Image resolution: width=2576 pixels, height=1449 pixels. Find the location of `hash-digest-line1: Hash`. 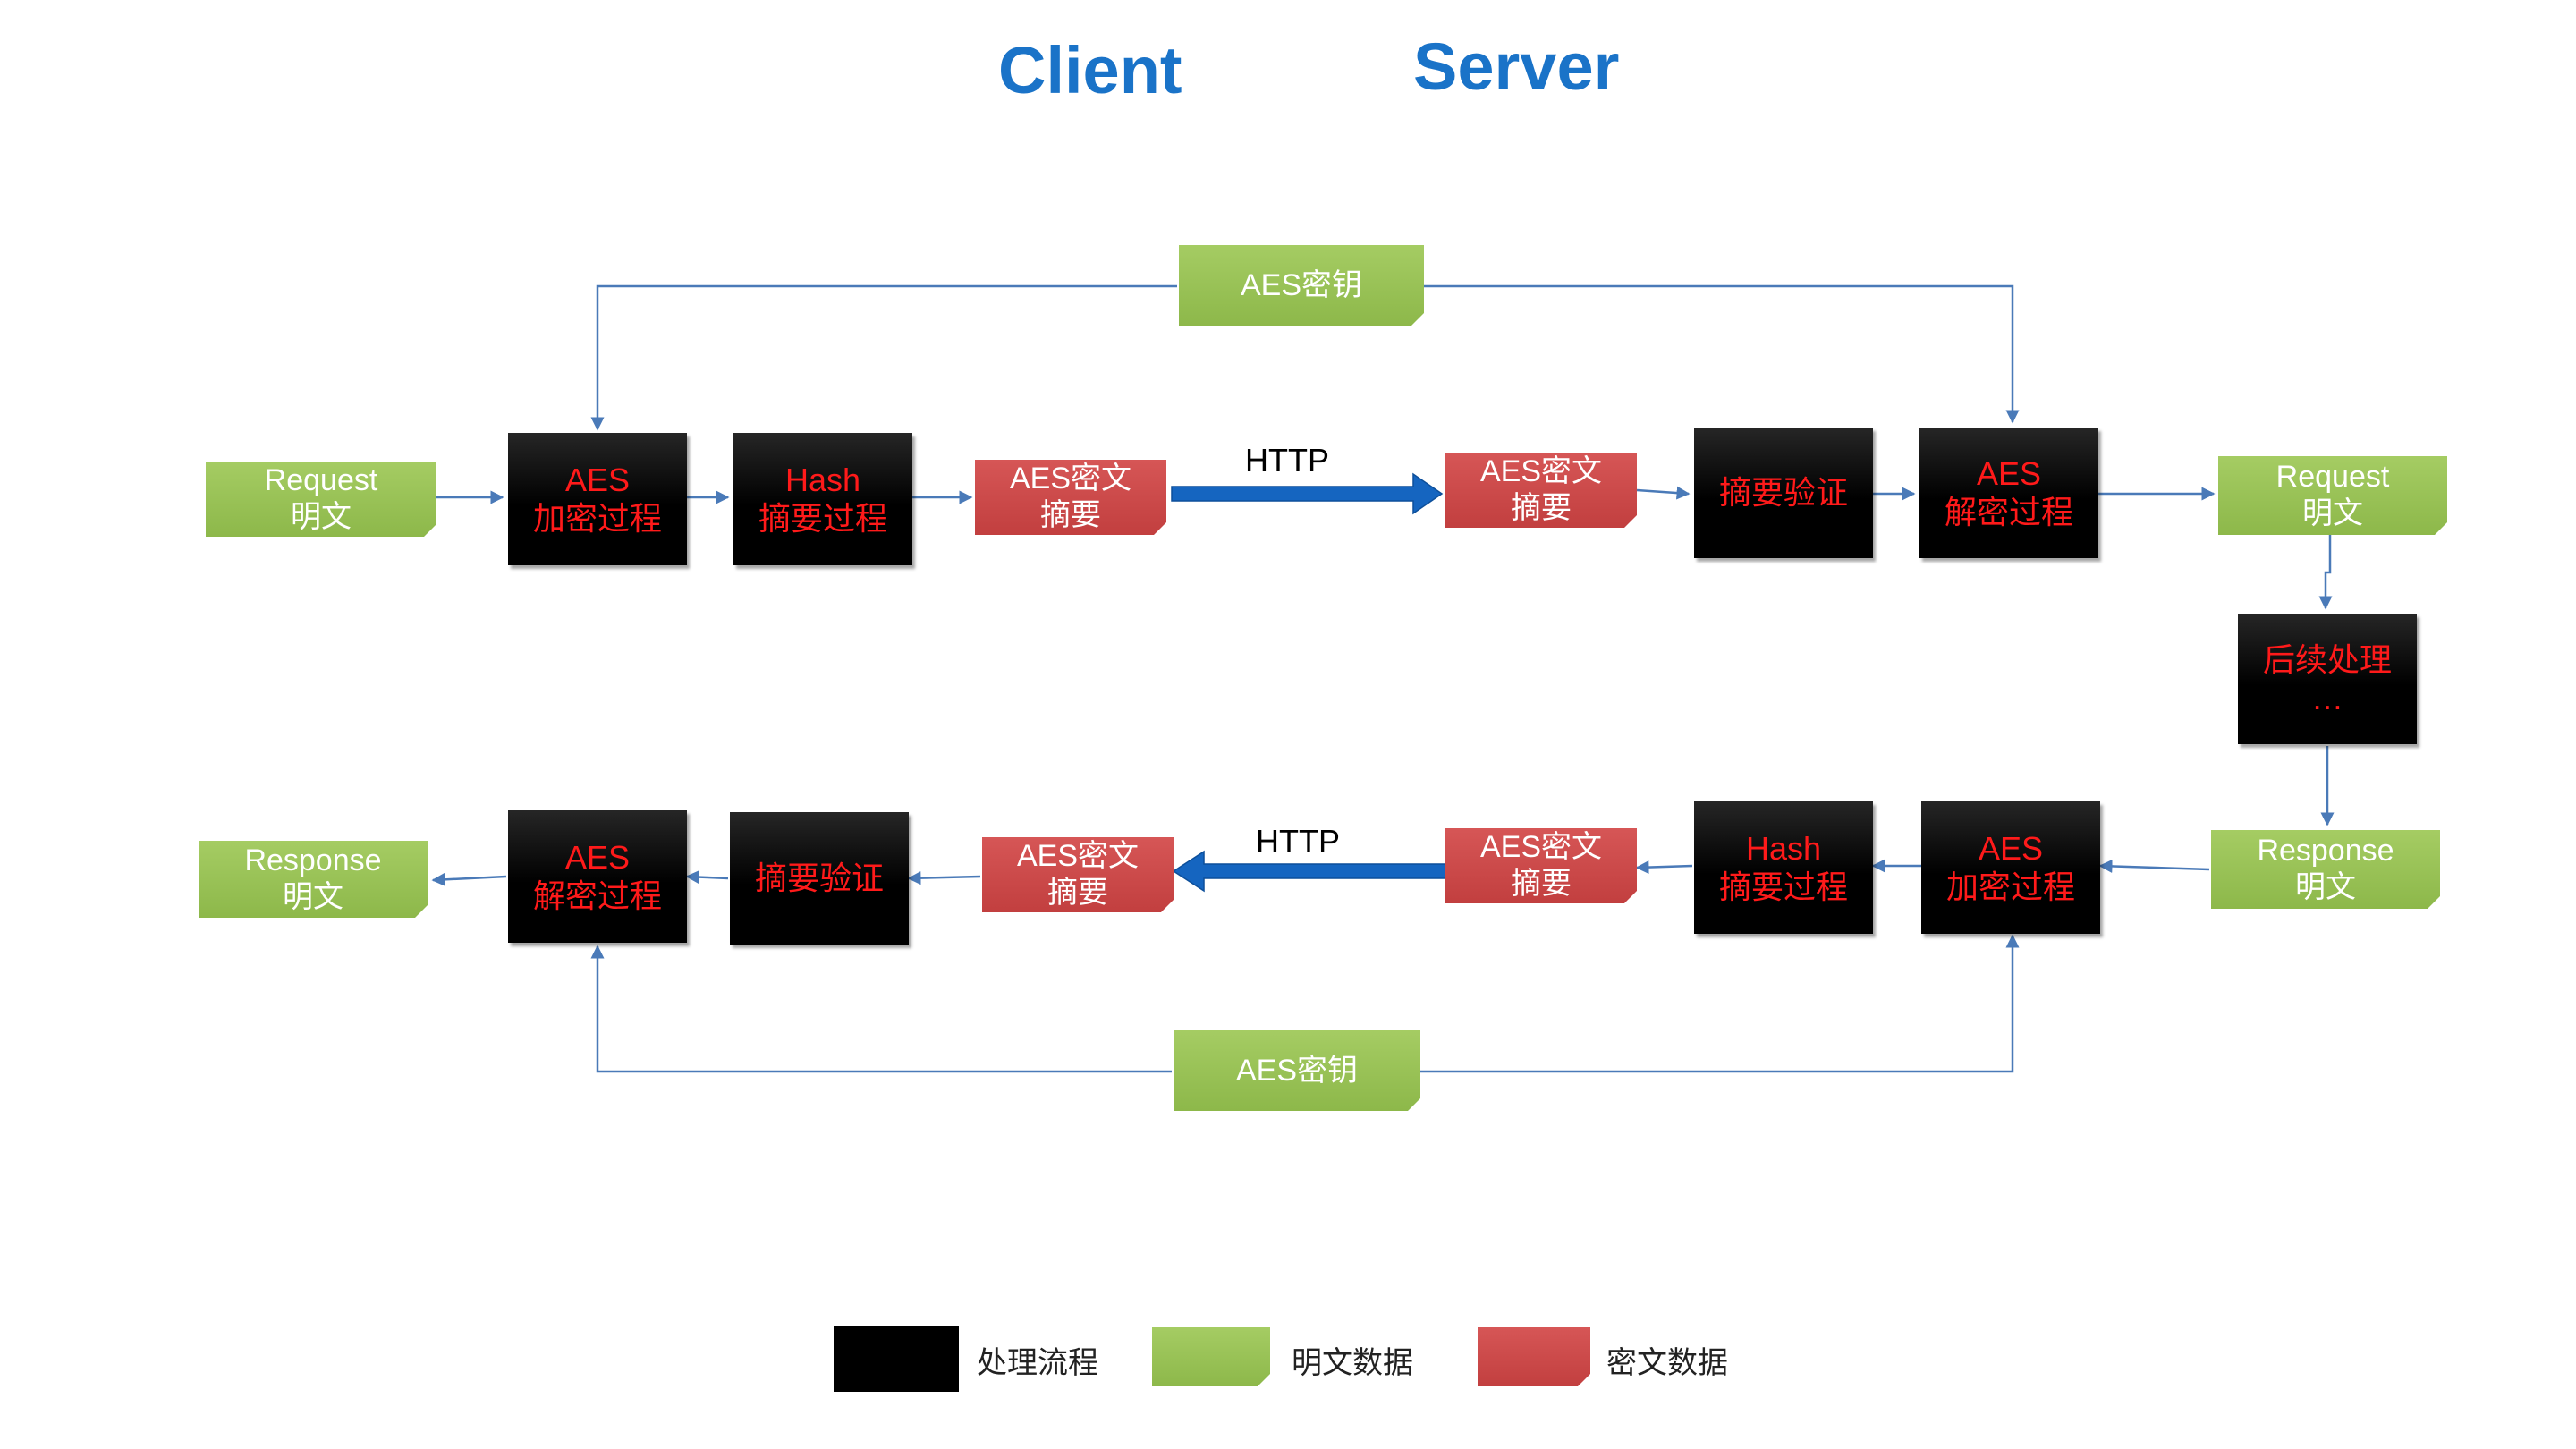

hash-digest-line1: Hash is located at coordinates (822, 479).